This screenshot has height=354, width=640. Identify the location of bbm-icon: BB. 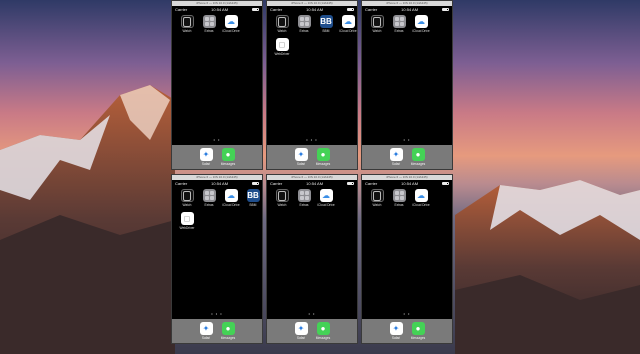
(253, 195).